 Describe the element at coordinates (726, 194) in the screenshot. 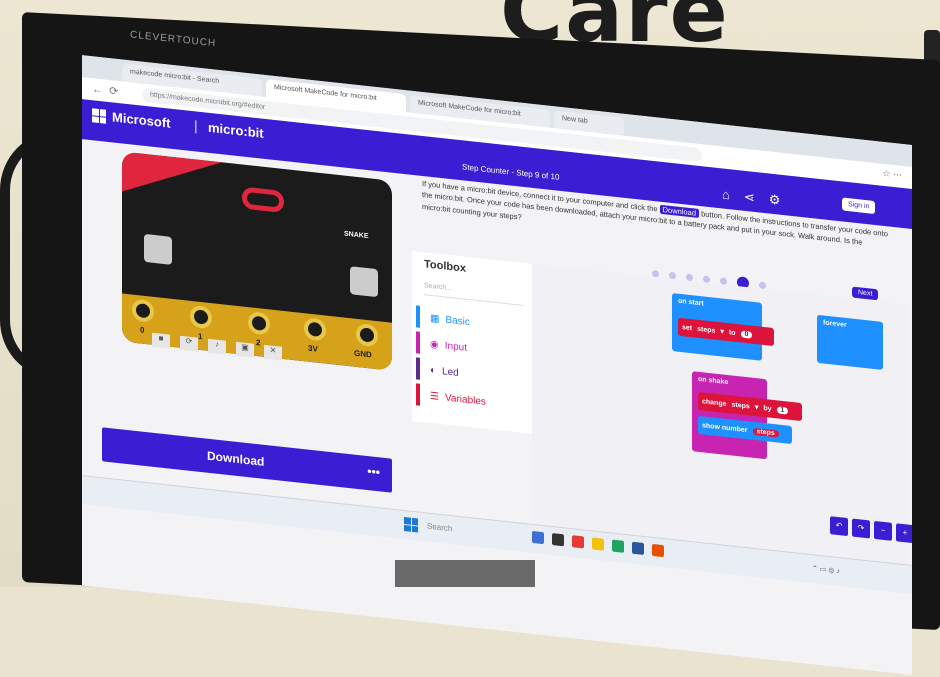

I see `home-icon: ⌂` at that location.